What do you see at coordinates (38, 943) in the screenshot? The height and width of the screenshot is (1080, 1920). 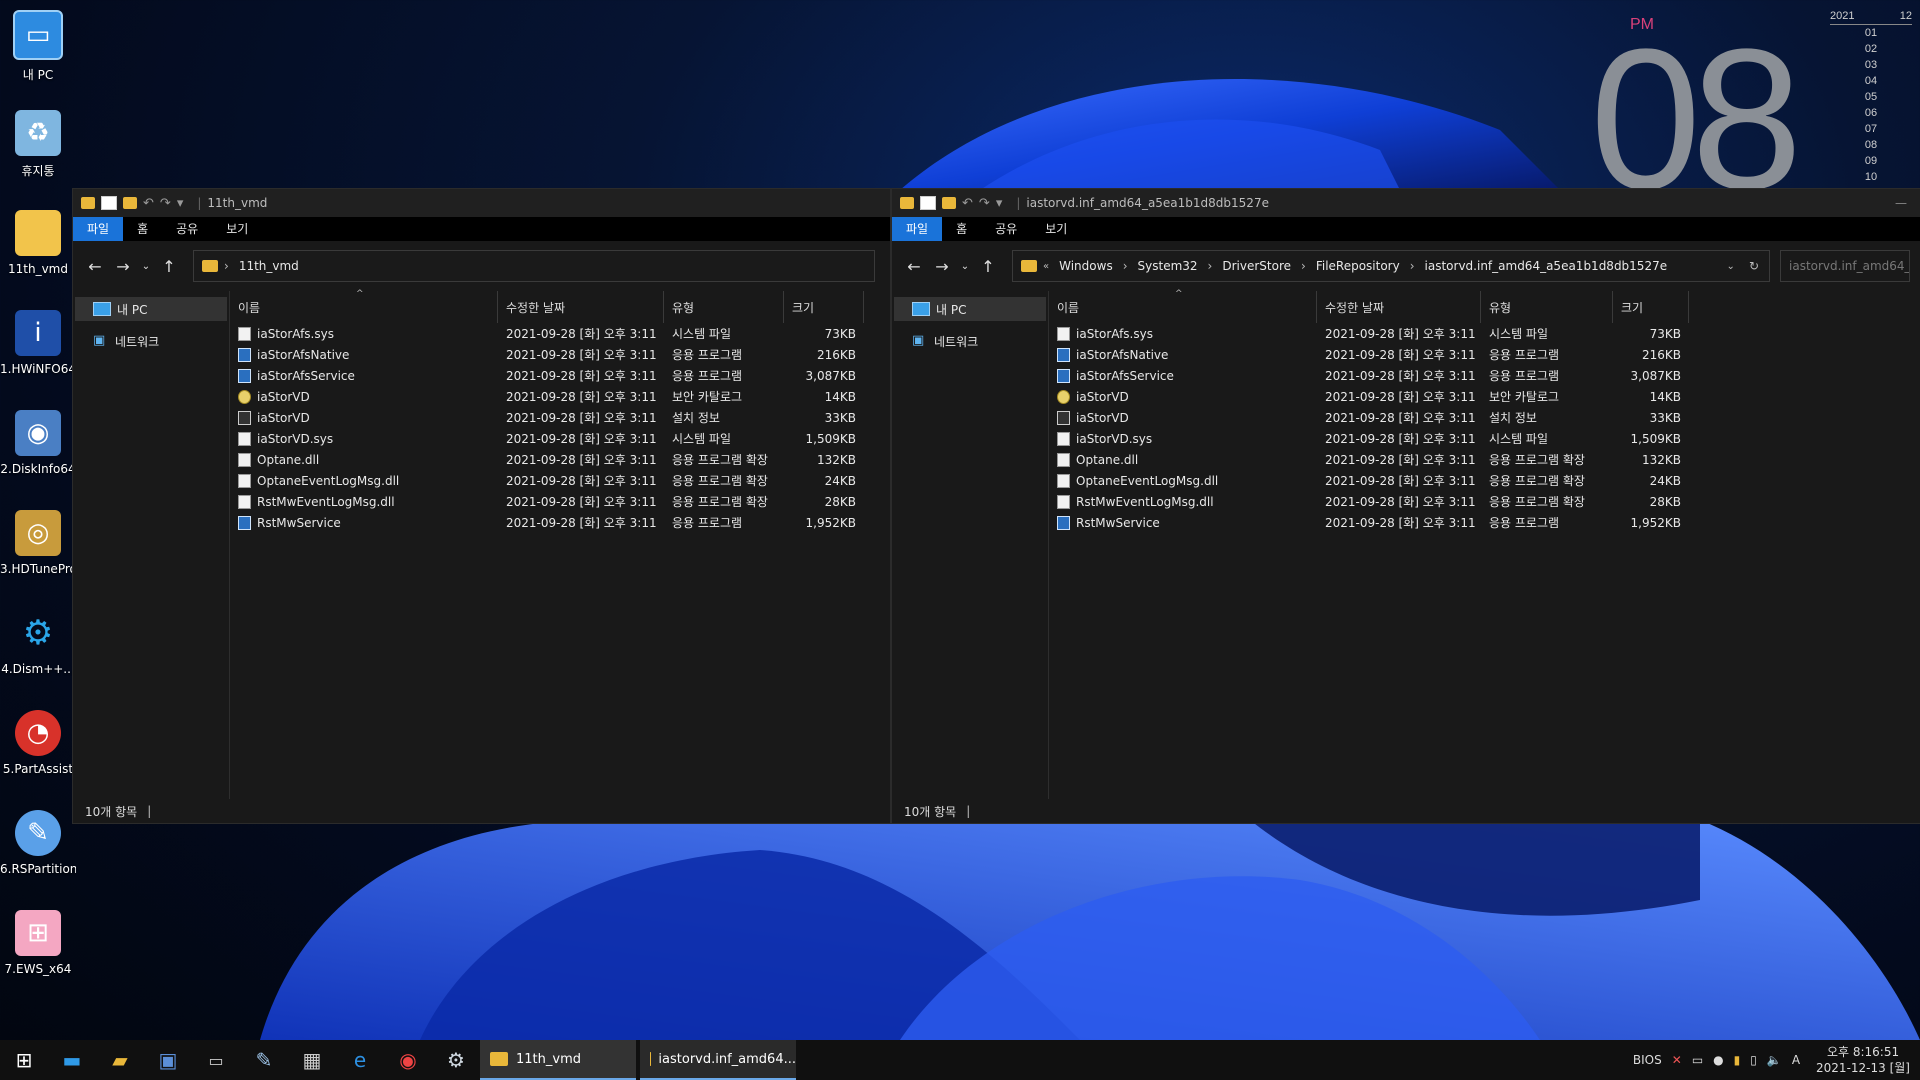 I see `desktop-icon-ews: ⊞ 7.EWS_x64` at bounding box center [38, 943].